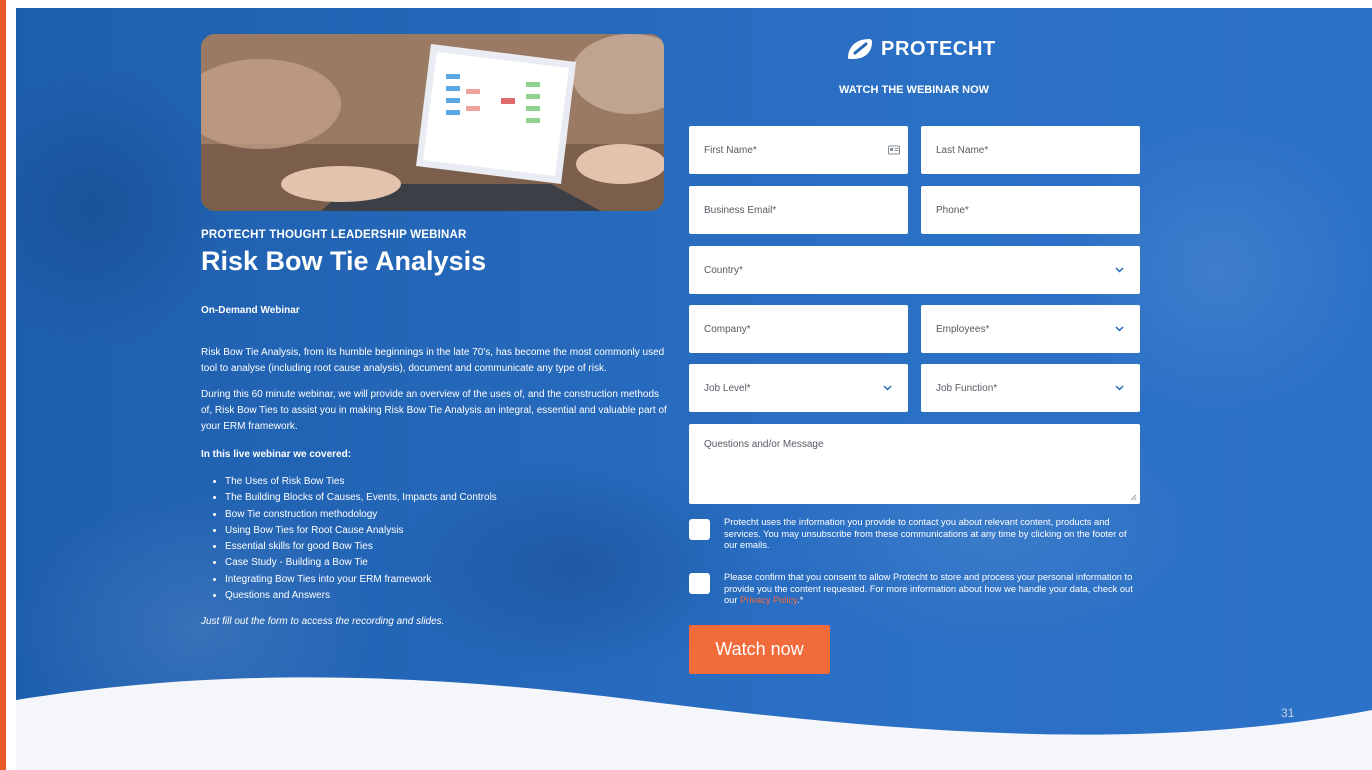  I want to click on slide-top-edge, so click(694, 4).